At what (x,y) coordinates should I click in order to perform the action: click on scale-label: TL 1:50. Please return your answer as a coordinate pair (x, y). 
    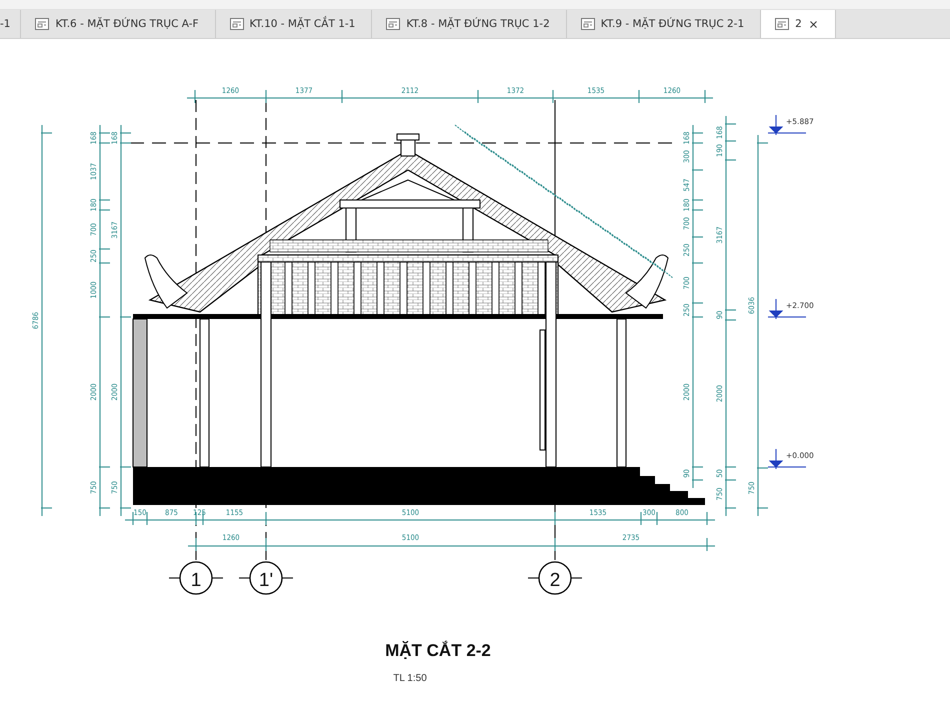
    Looking at the image, I should click on (410, 678).